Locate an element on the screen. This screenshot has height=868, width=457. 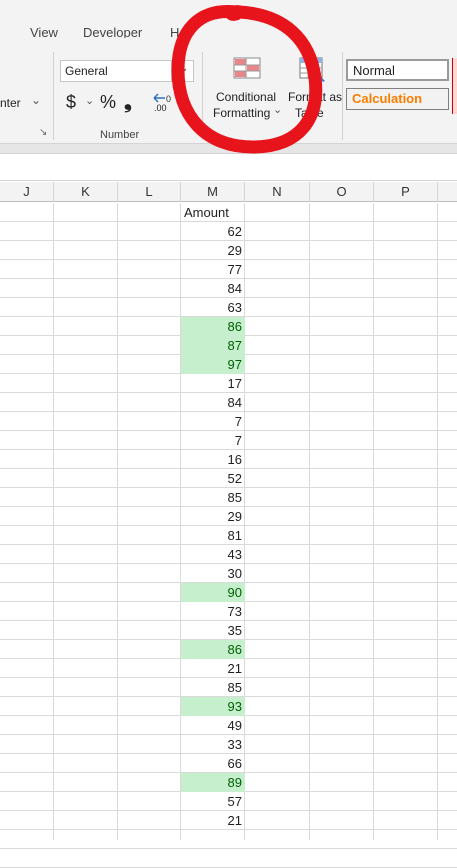
column-header-j: J is located at coordinates (27, 192).